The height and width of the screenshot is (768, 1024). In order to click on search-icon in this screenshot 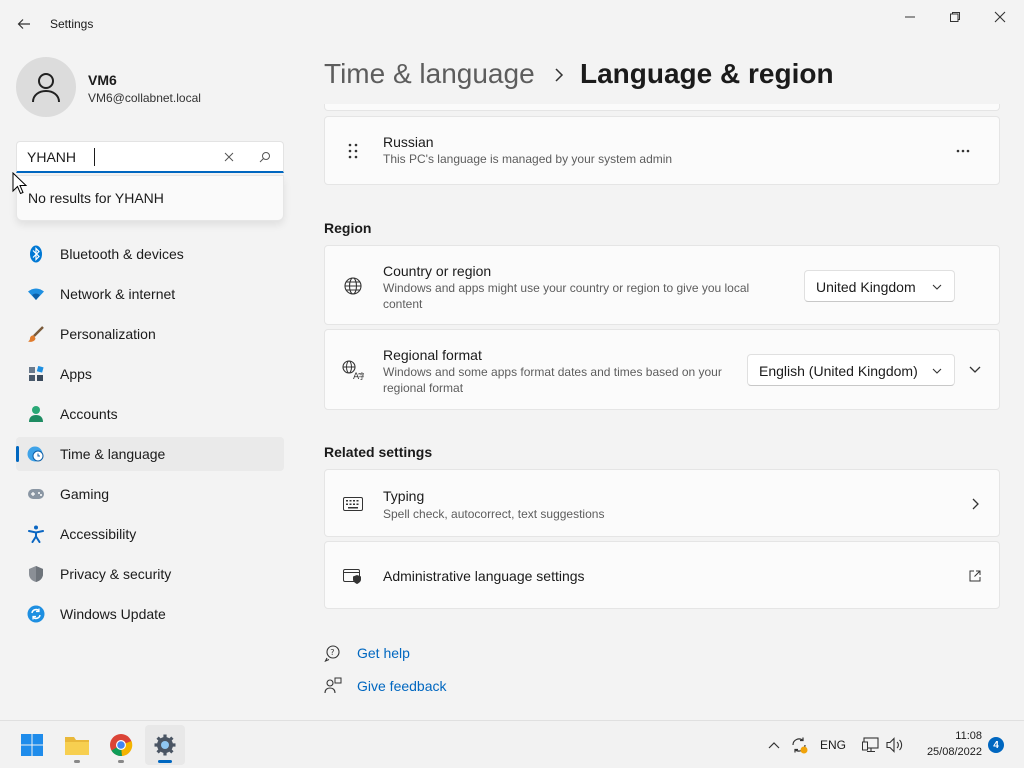, I will do `click(264, 157)`.